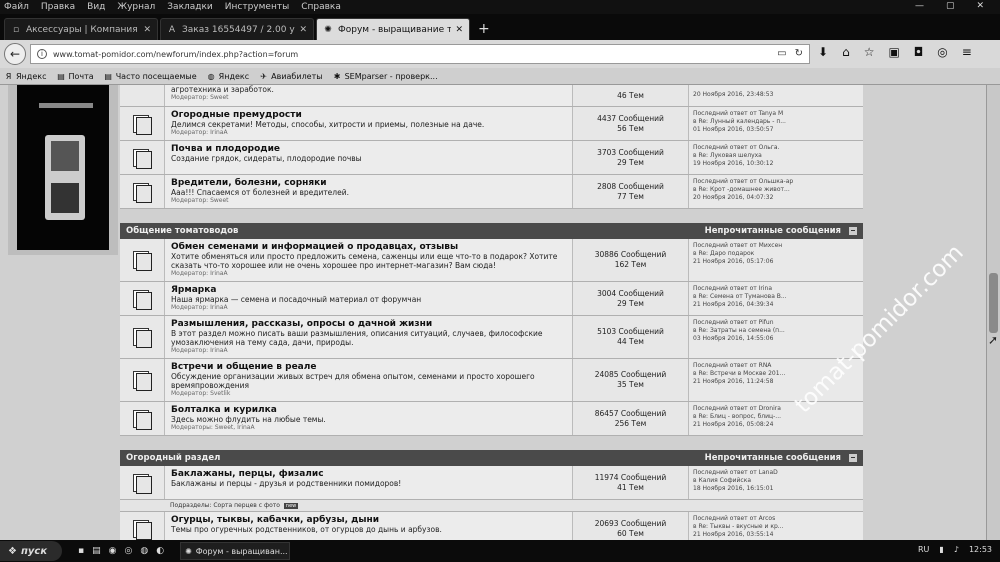  Describe the element at coordinates (81, 551) in the screenshot. I see `desktop-icon: ▪` at that location.